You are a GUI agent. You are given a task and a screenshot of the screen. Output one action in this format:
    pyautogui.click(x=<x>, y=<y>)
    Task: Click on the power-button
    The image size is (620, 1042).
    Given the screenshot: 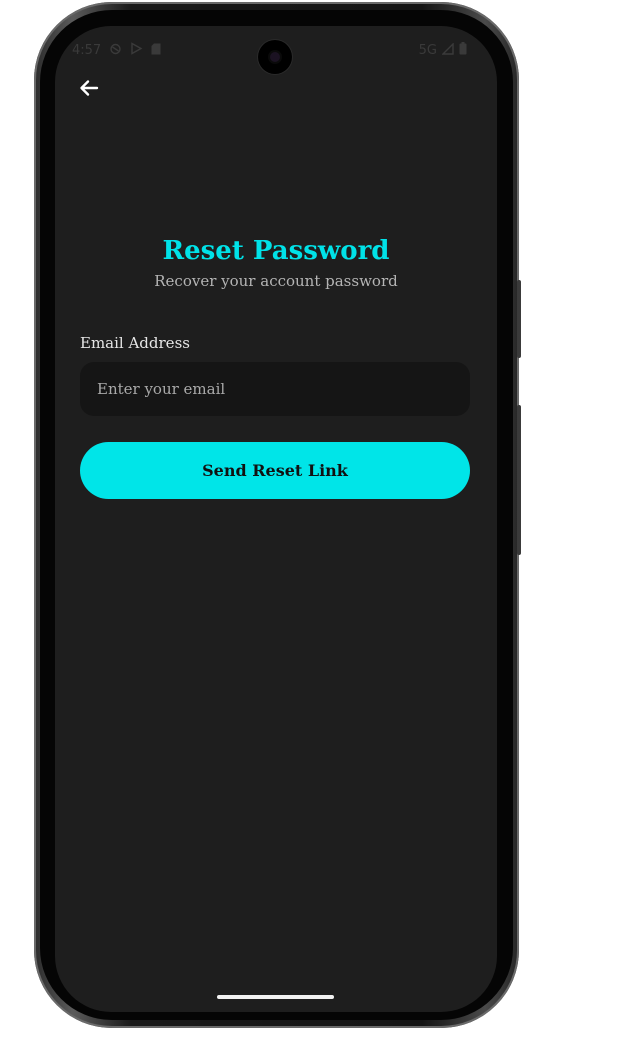 What is the action you would take?
    pyautogui.click(x=519, y=319)
    